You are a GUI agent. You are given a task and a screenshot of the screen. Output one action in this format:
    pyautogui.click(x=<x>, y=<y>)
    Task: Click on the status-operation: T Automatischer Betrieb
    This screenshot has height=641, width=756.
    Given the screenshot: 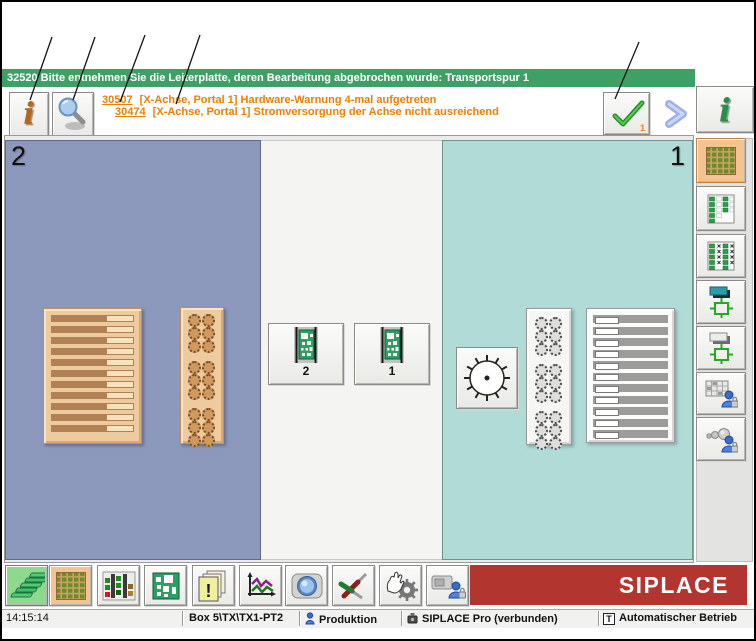 What is the action you would take?
    pyautogui.click(x=670, y=618)
    